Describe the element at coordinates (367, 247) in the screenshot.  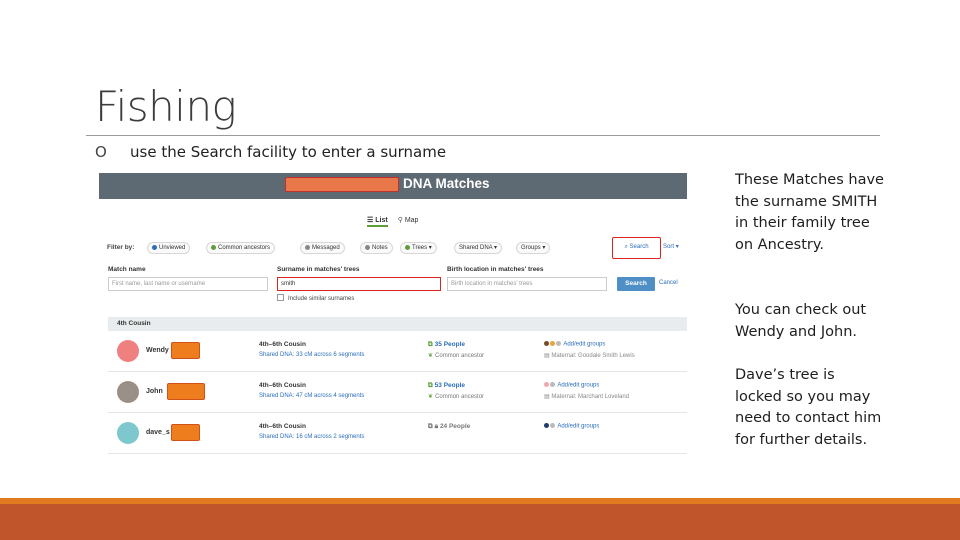
I see `note-icon` at that location.